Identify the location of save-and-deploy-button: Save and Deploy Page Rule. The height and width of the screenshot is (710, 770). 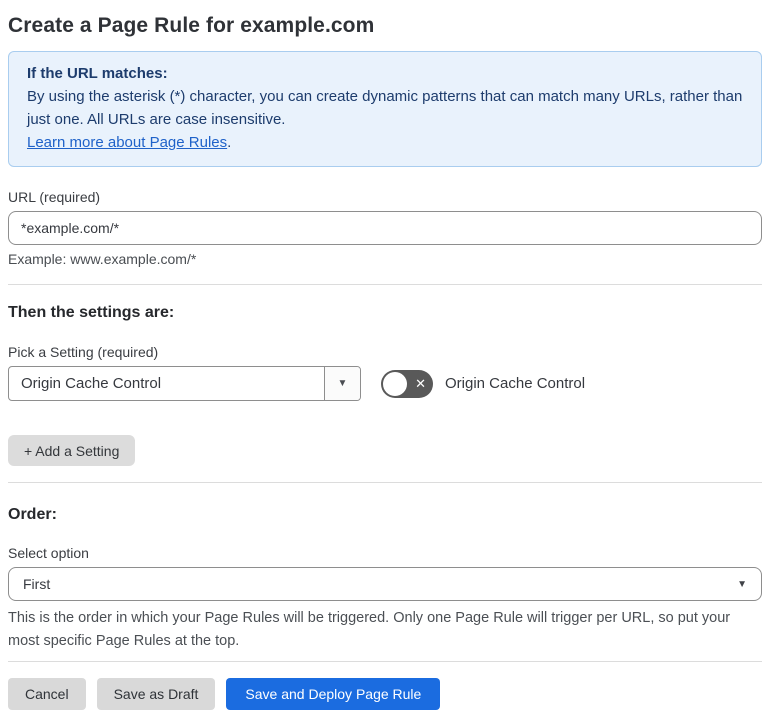
(333, 694).